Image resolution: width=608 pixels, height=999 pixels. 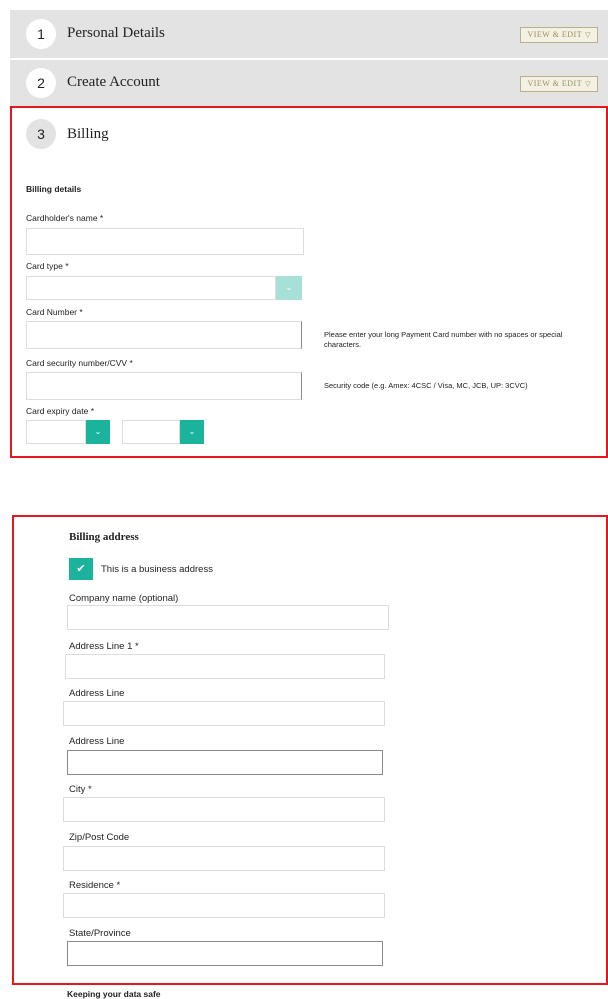 I want to click on expiry-month-select, so click(x=56, y=432).